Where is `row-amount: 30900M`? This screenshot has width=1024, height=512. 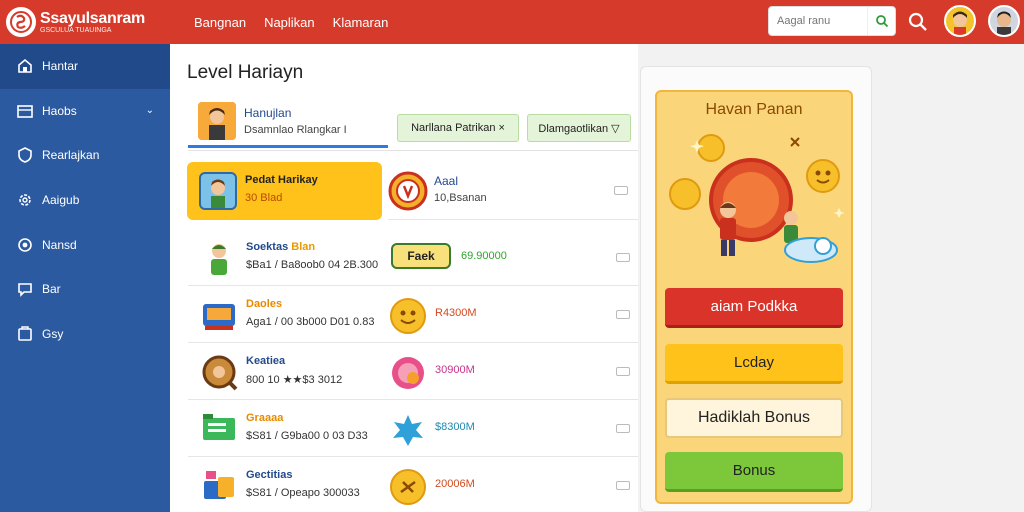
row-amount: 30900M is located at coordinates (455, 370).